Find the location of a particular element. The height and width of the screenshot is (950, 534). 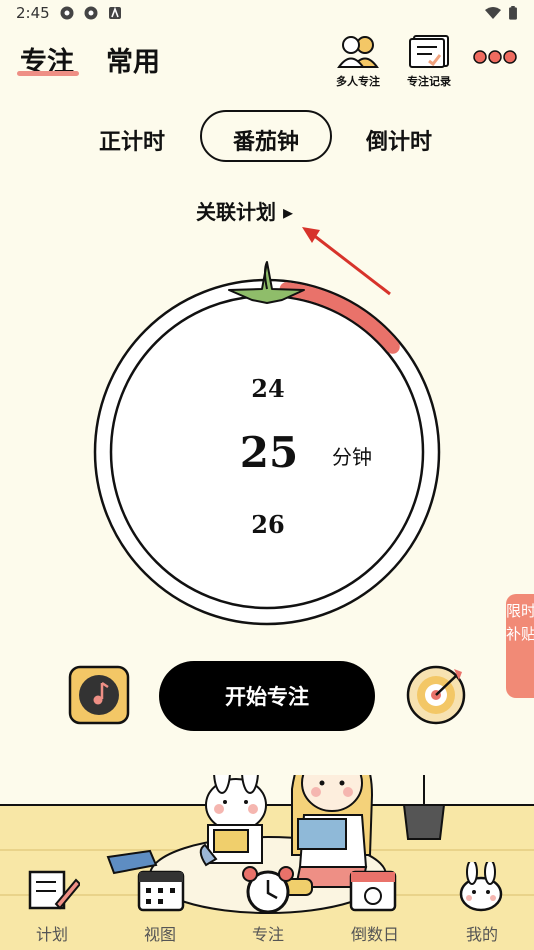

alarm-clock-nav-icon is located at coordinates (268, 889).